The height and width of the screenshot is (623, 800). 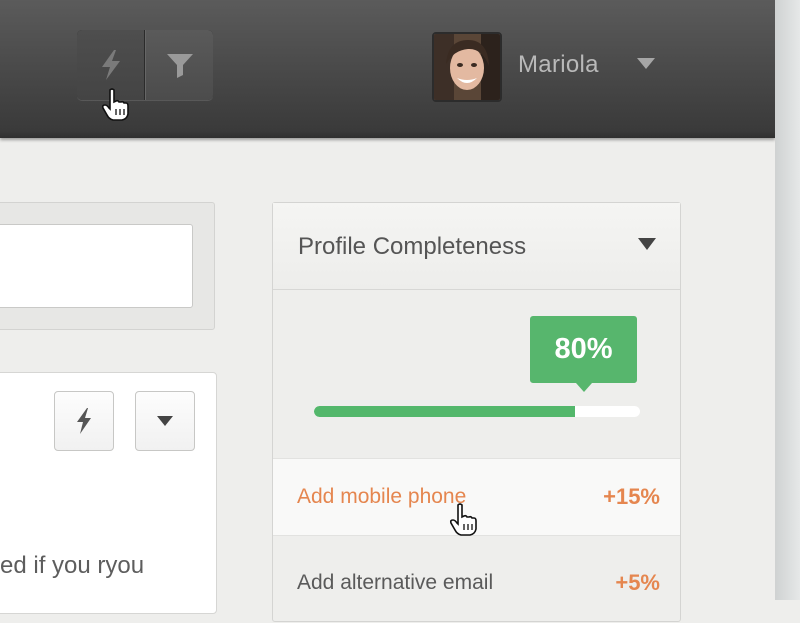 What do you see at coordinates (631, 496) in the screenshot?
I see `task-percentage: +15%` at bounding box center [631, 496].